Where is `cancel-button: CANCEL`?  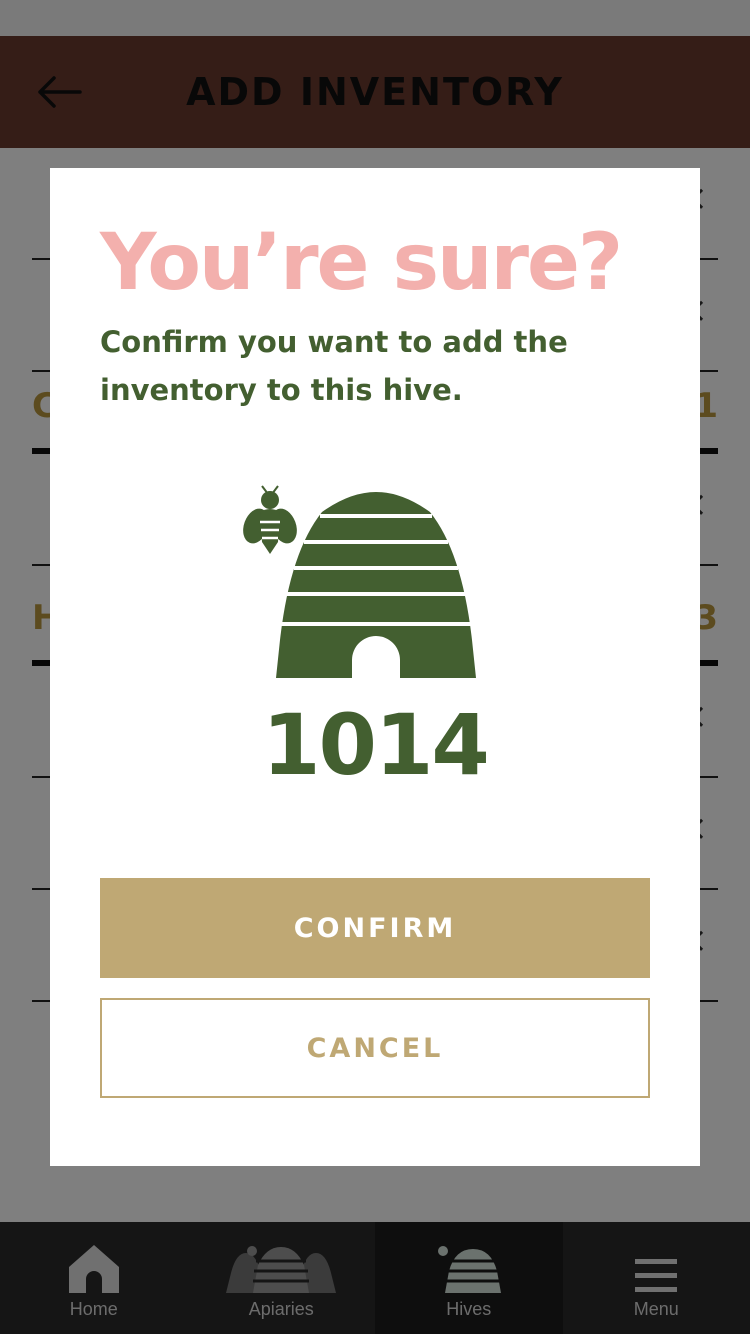 cancel-button: CANCEL is located at coordinates (375, 1048).